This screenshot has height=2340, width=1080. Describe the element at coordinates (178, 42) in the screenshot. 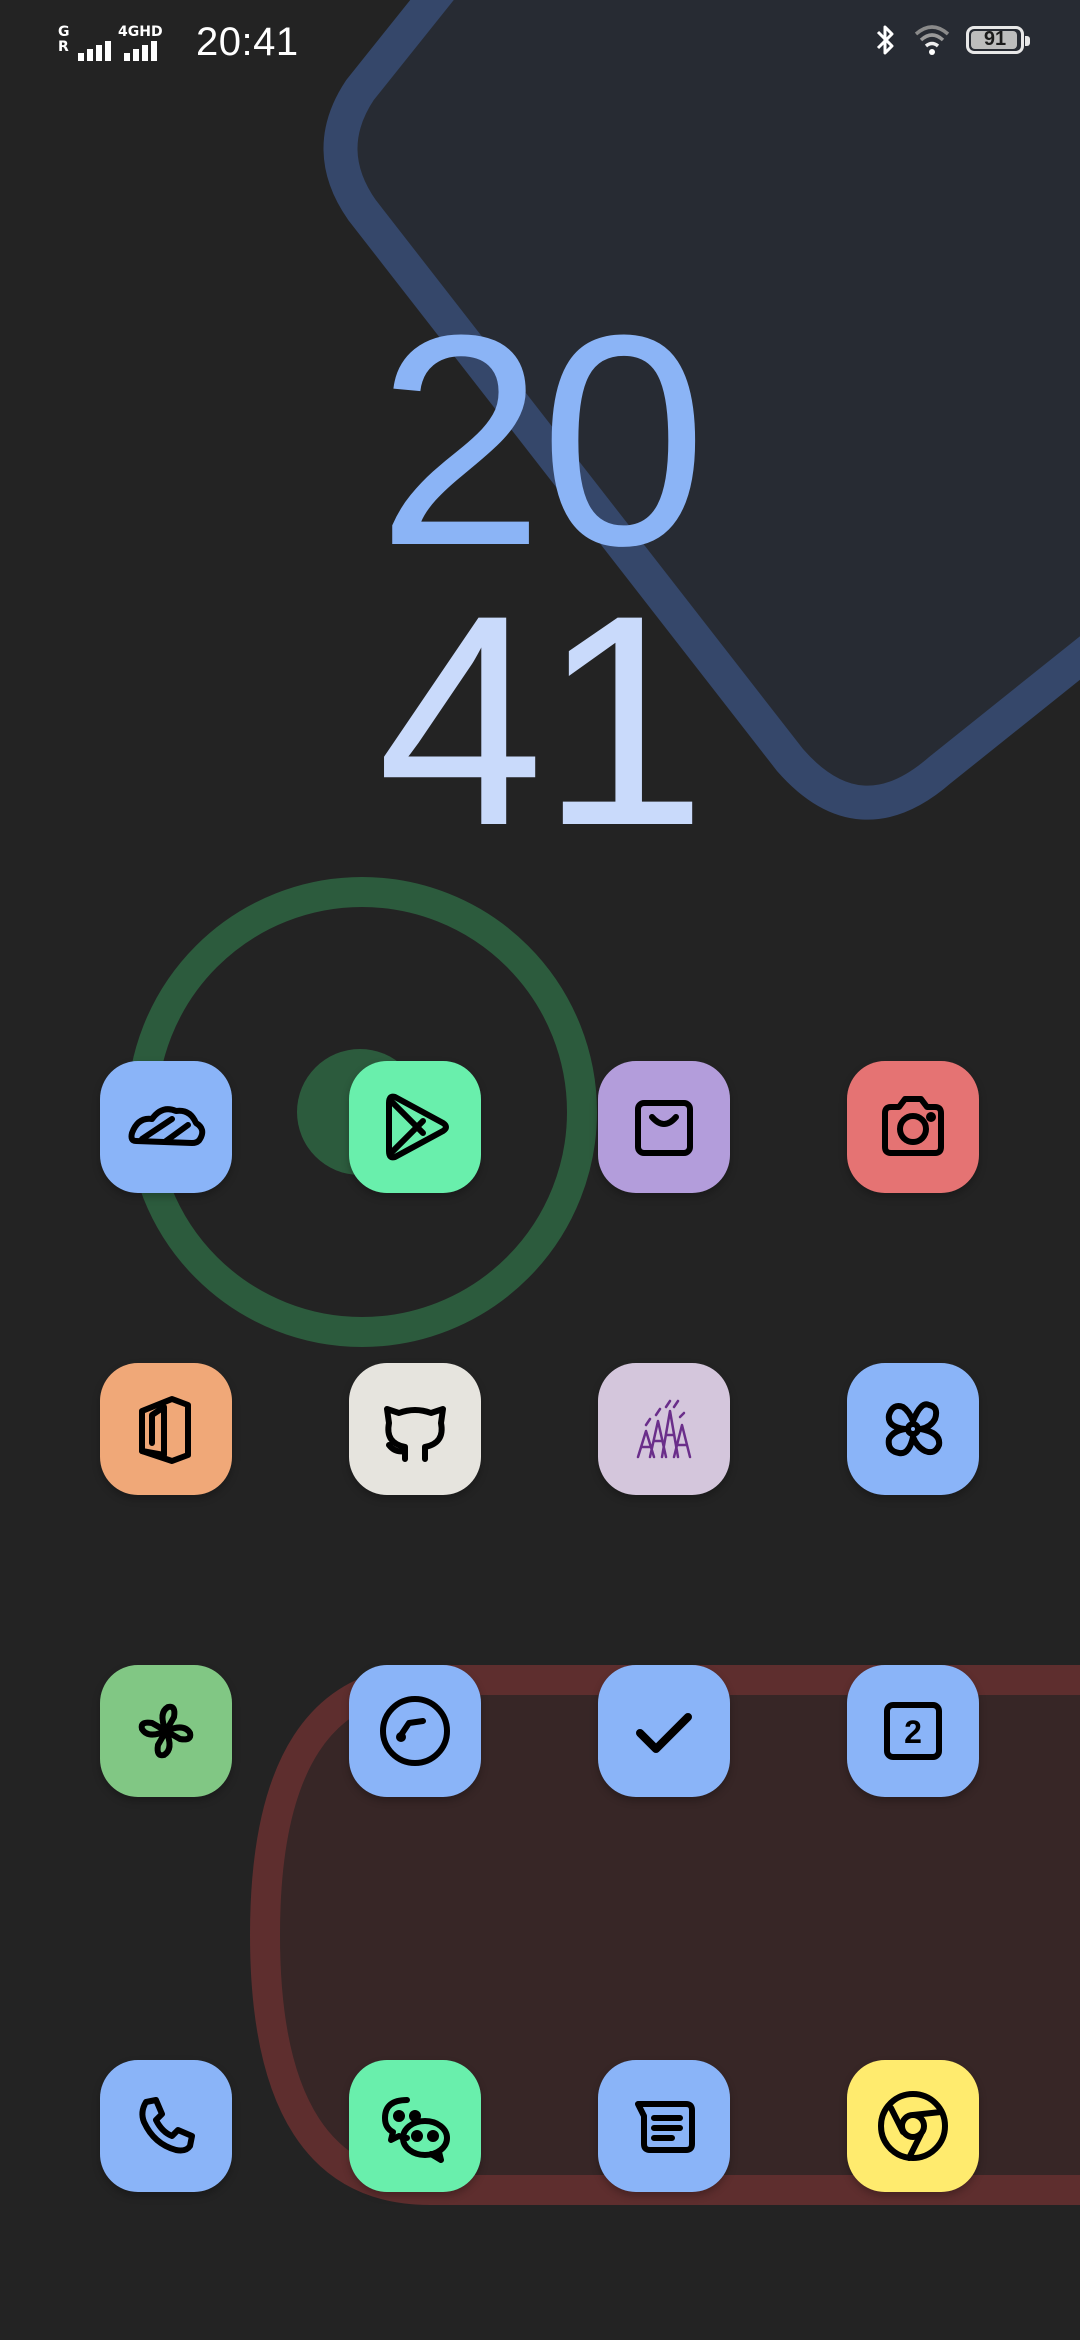

I see `status-left: G R 4GHD 20:41` at that location.